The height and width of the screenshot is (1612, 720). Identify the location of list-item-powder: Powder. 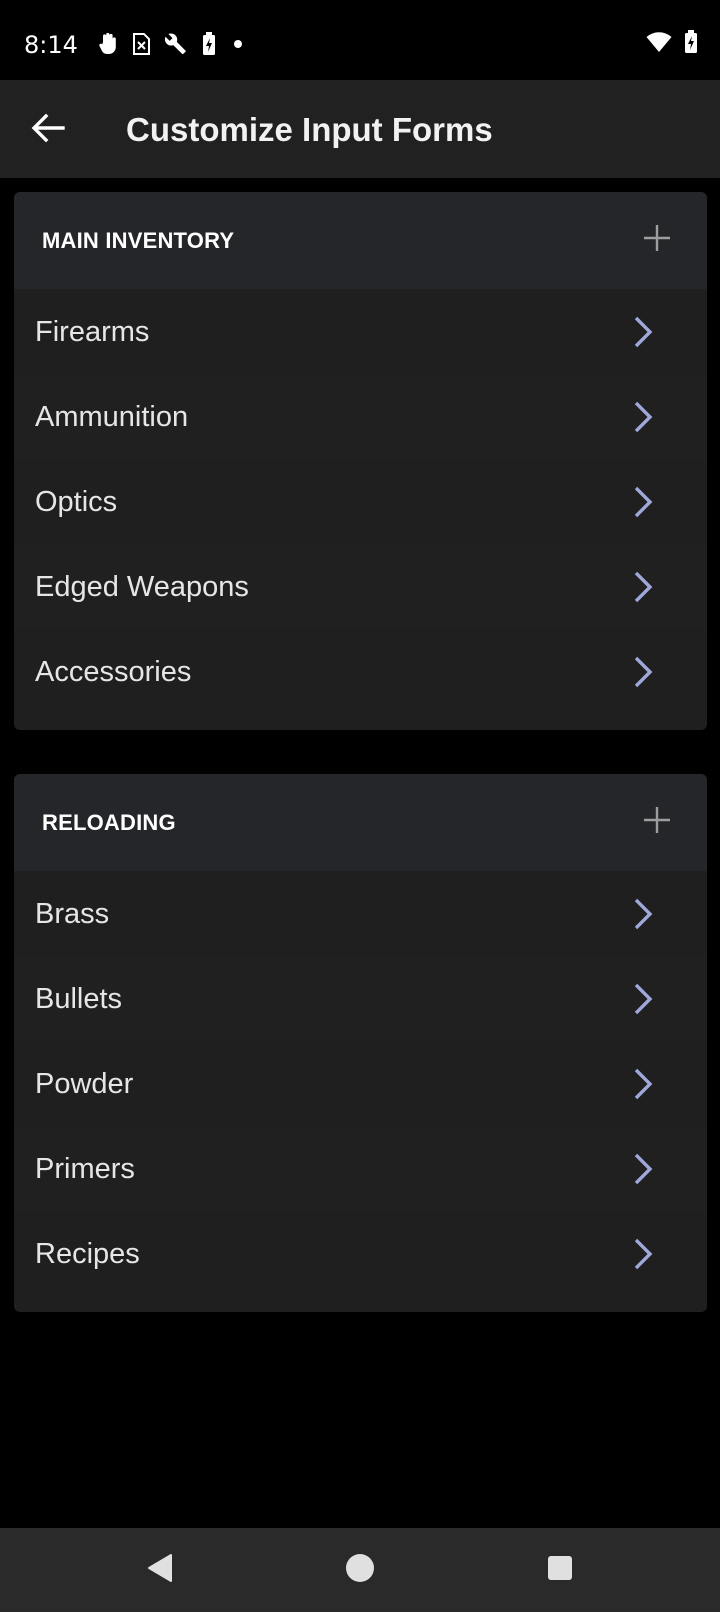
(360, 1083).